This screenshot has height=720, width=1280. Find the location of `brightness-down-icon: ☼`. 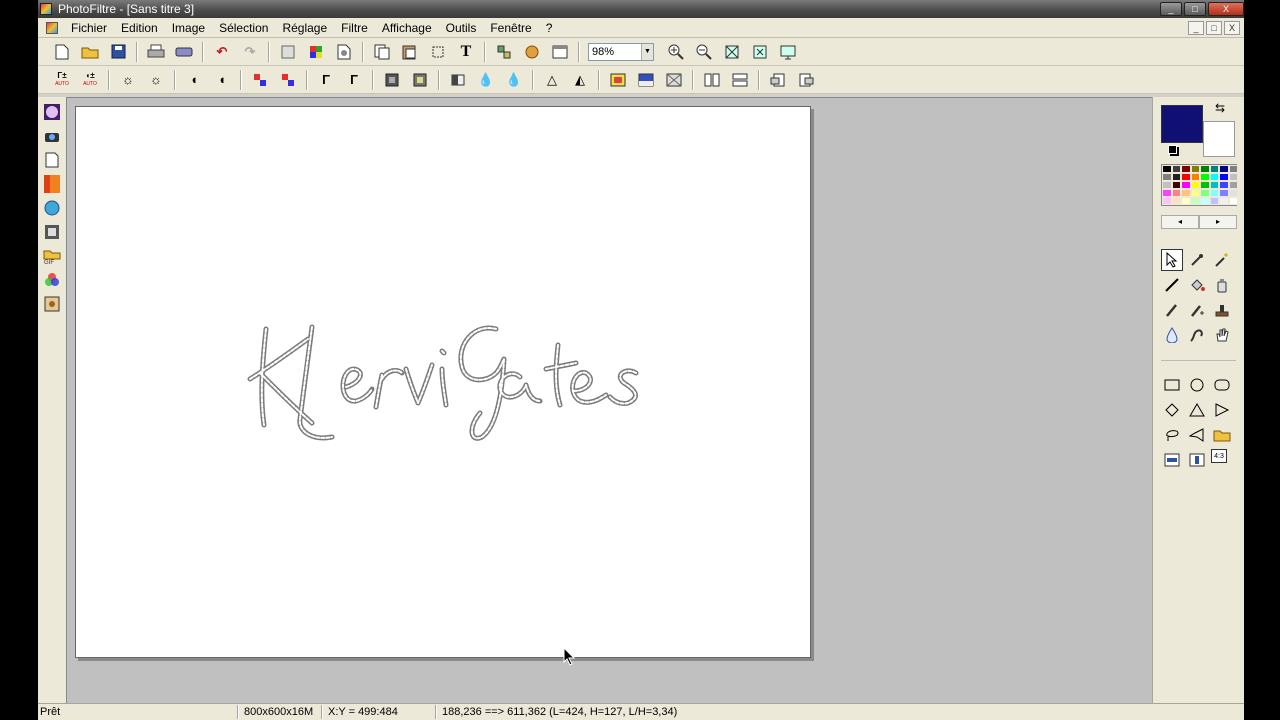

brightness-down-icon: ☼ is located at coordinates (128, 80).